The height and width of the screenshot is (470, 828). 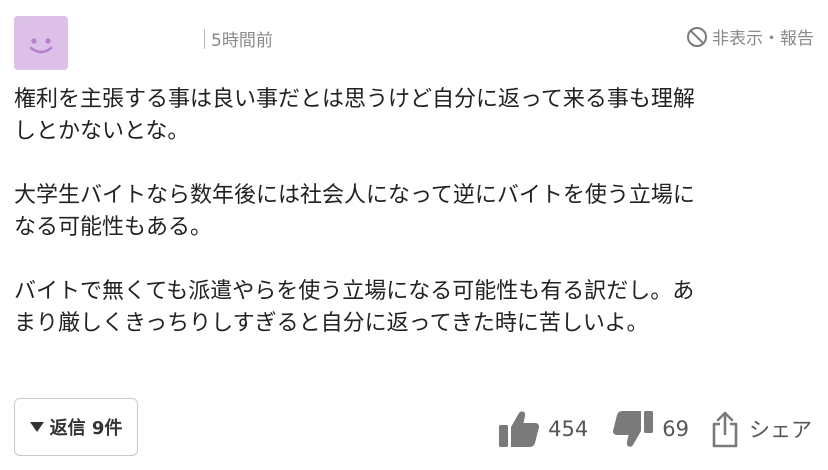 What do you see at coordinates (725, 429) in the screenshot?
I see `share-icon` at bounding box center [725, 429].